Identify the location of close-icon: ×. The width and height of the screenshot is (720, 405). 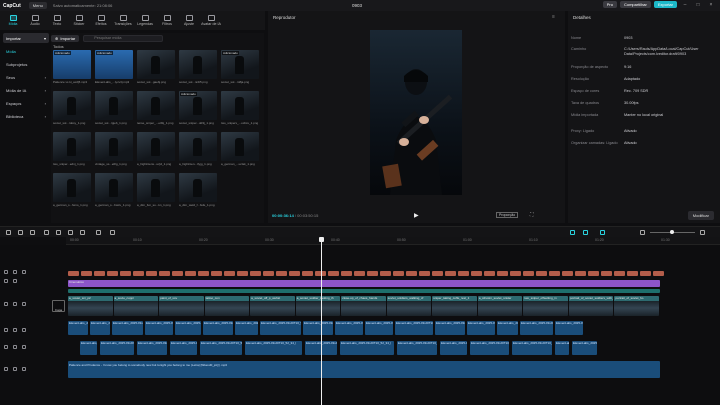
(711, 5).